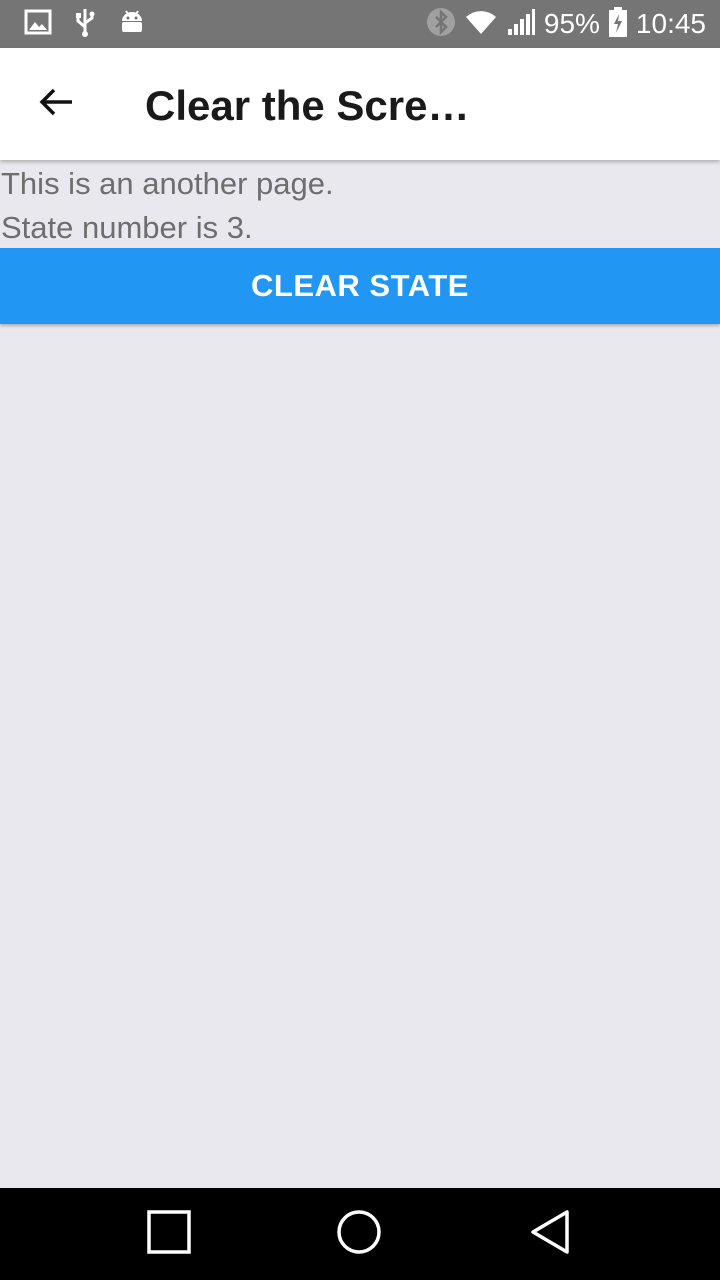  I want to click on arrow-back-icon, so click(56, 104).